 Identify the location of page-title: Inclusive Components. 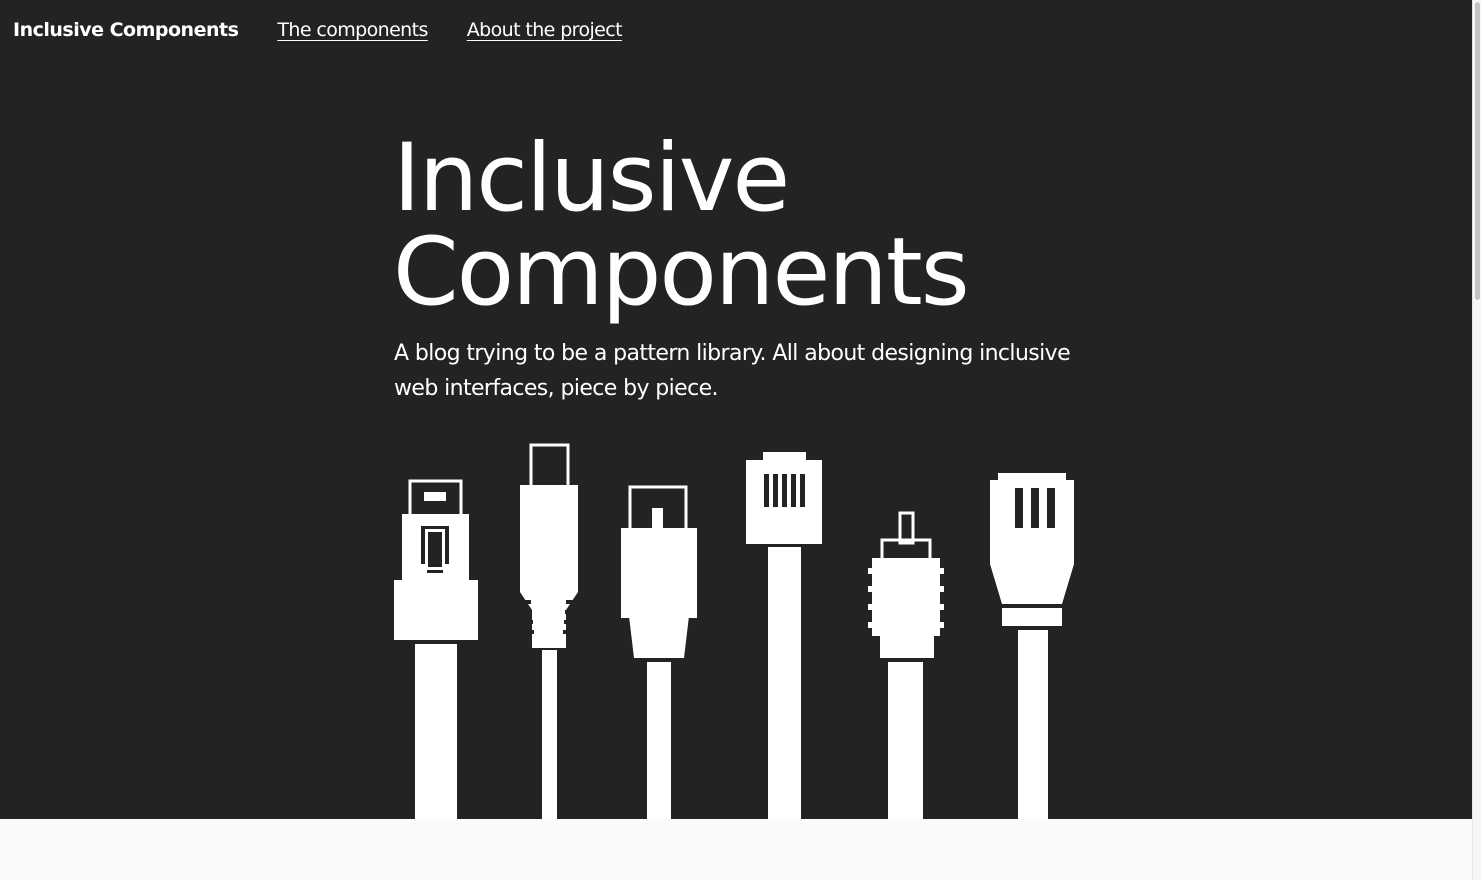
(773, 226).